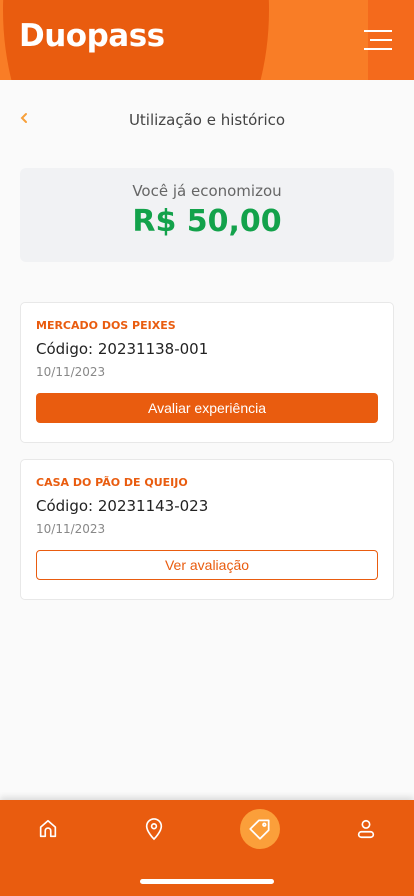 The height and width of the screenshot is (896, 414). Describe the element at coordinates (207, 191) in the screenshot. I see `savings-label: Você já economizou` at that location.